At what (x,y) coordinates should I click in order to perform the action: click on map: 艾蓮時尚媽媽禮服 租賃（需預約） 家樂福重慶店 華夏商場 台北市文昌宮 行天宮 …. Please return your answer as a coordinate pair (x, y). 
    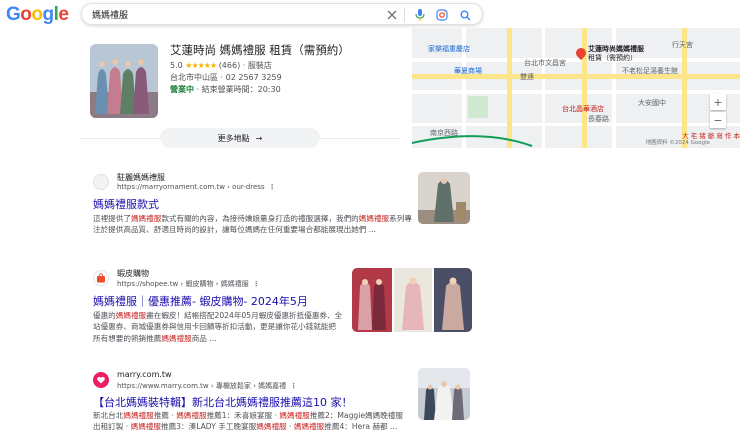
    Looking at the image, I should click on (576, 88).